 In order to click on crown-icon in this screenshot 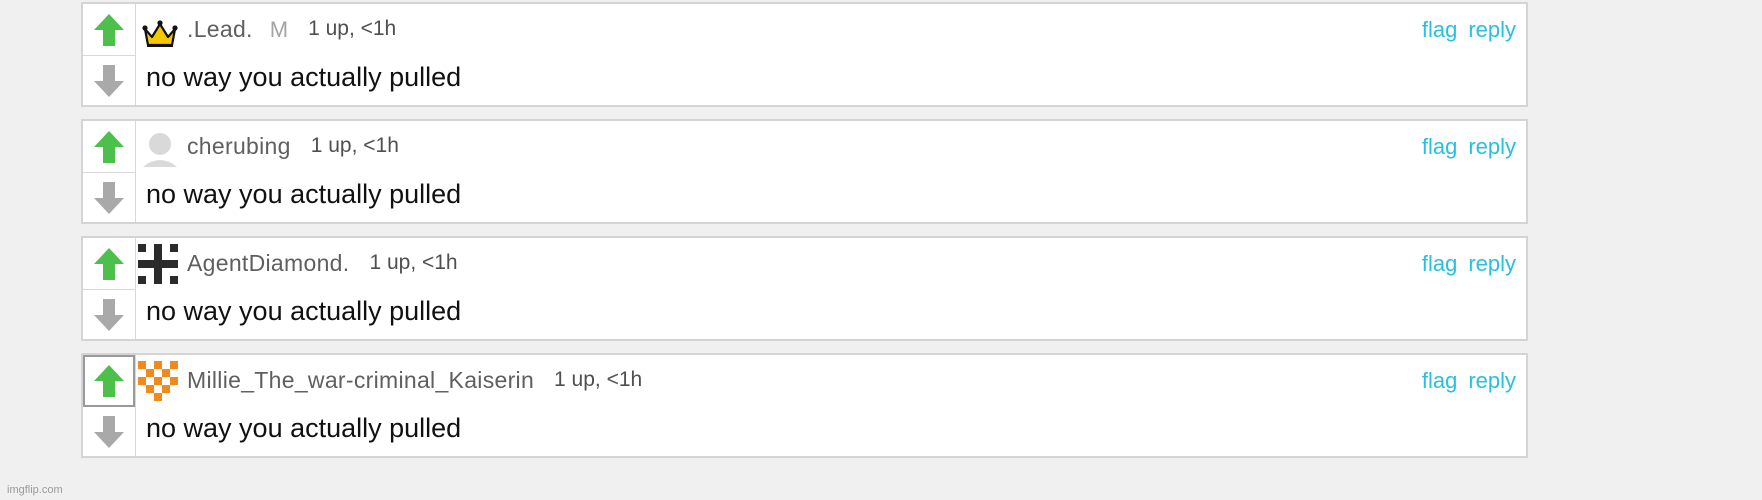, I will do `click(161, 32)`.